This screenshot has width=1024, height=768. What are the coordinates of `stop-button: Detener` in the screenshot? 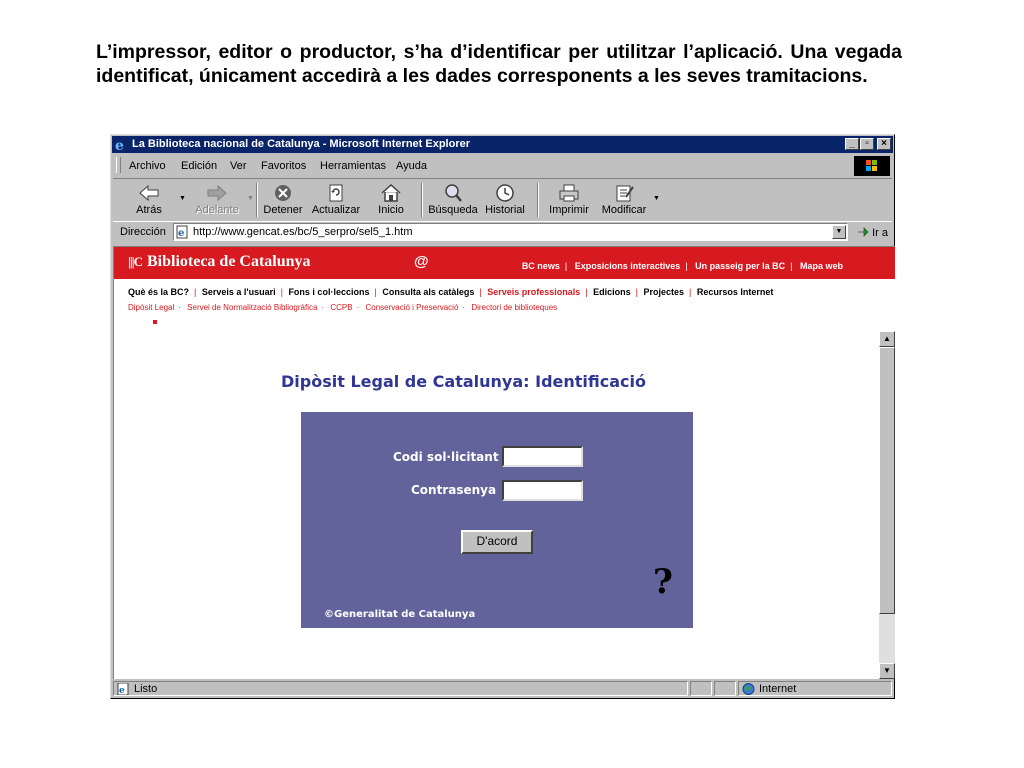 It's located at (283, 200).